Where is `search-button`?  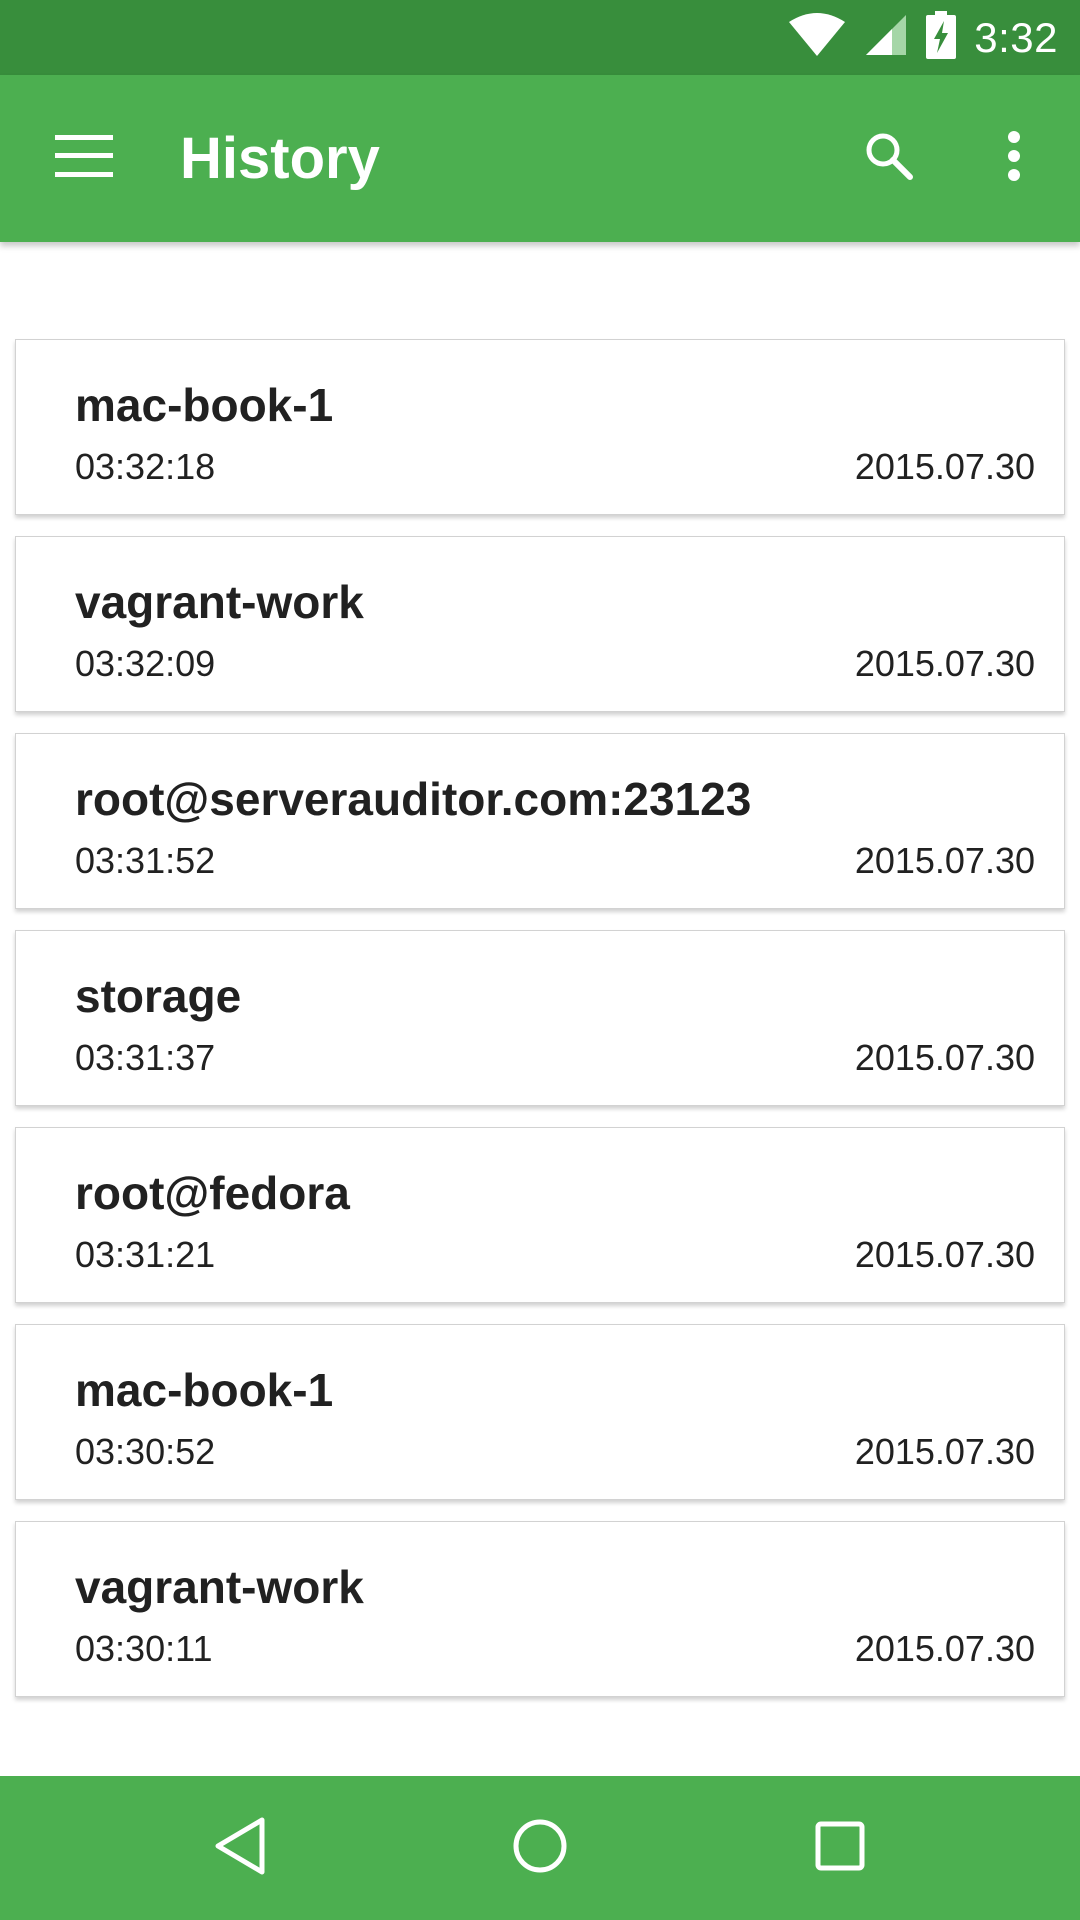
search-button is located at coordinates (889, 158).